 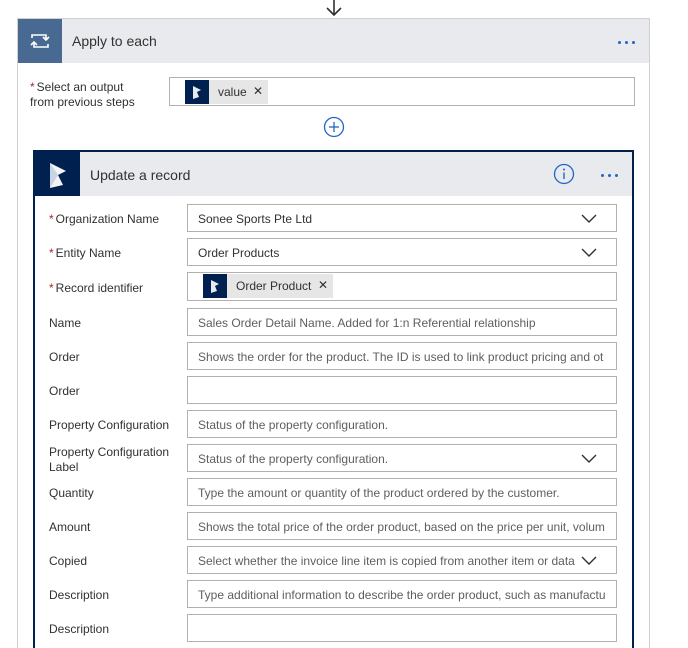 I want to click on entity-name-label: * Entity Name, so click(x=85, y=253).